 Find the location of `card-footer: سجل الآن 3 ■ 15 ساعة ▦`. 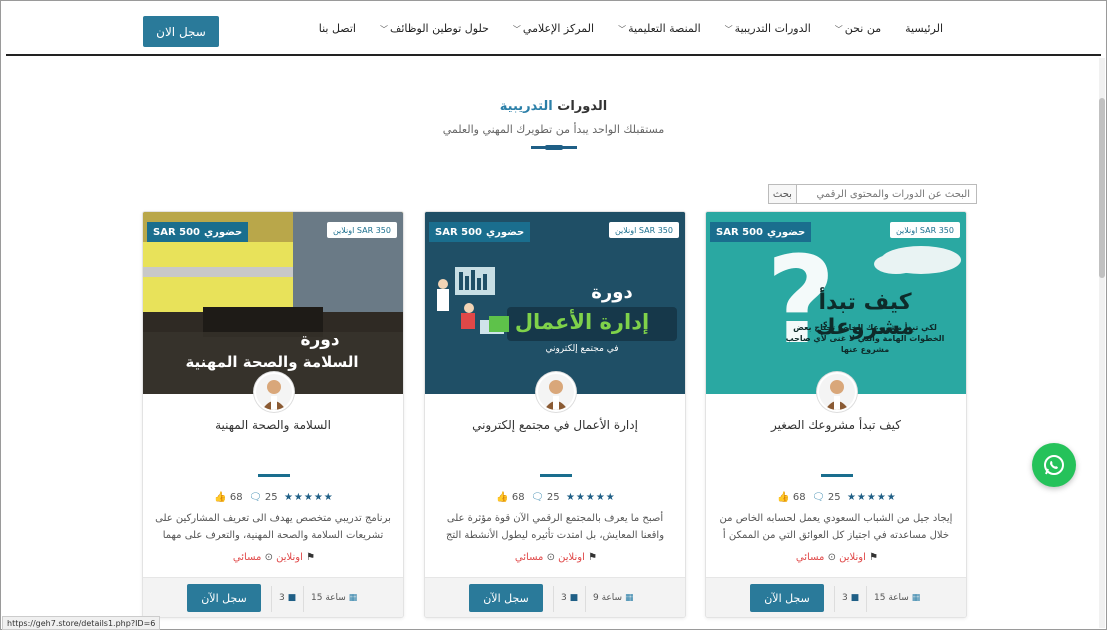

card-footer: سجل الآن 3 ■ 15 ساعة ▦ is located at coordinates (273, 597).